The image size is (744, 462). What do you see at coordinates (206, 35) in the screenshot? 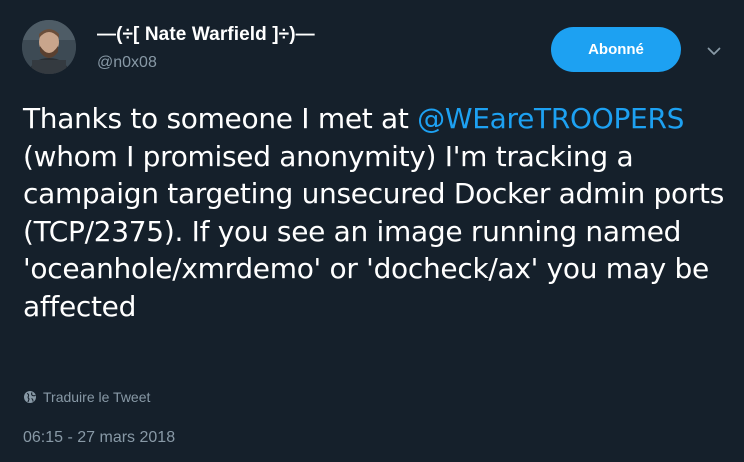
I see `author-display-name: —(÷[ Nate Warfield ]÷)—` at bounding box center [206, 35].